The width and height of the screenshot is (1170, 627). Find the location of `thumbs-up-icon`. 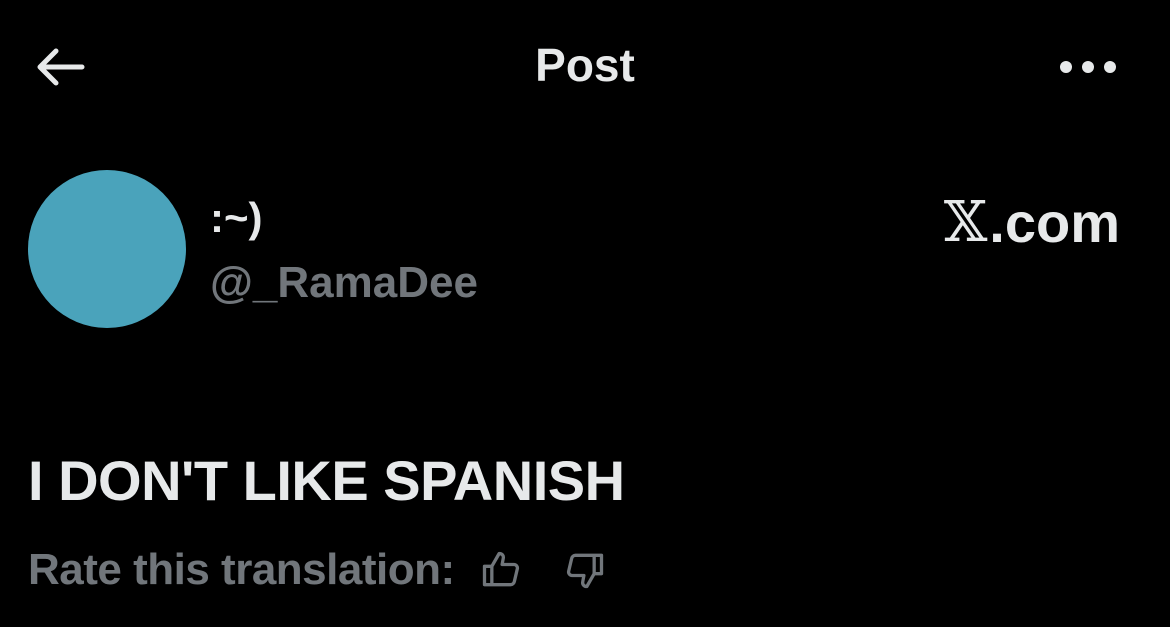

thumbs-up-icon is located at coordinates (500, 569).